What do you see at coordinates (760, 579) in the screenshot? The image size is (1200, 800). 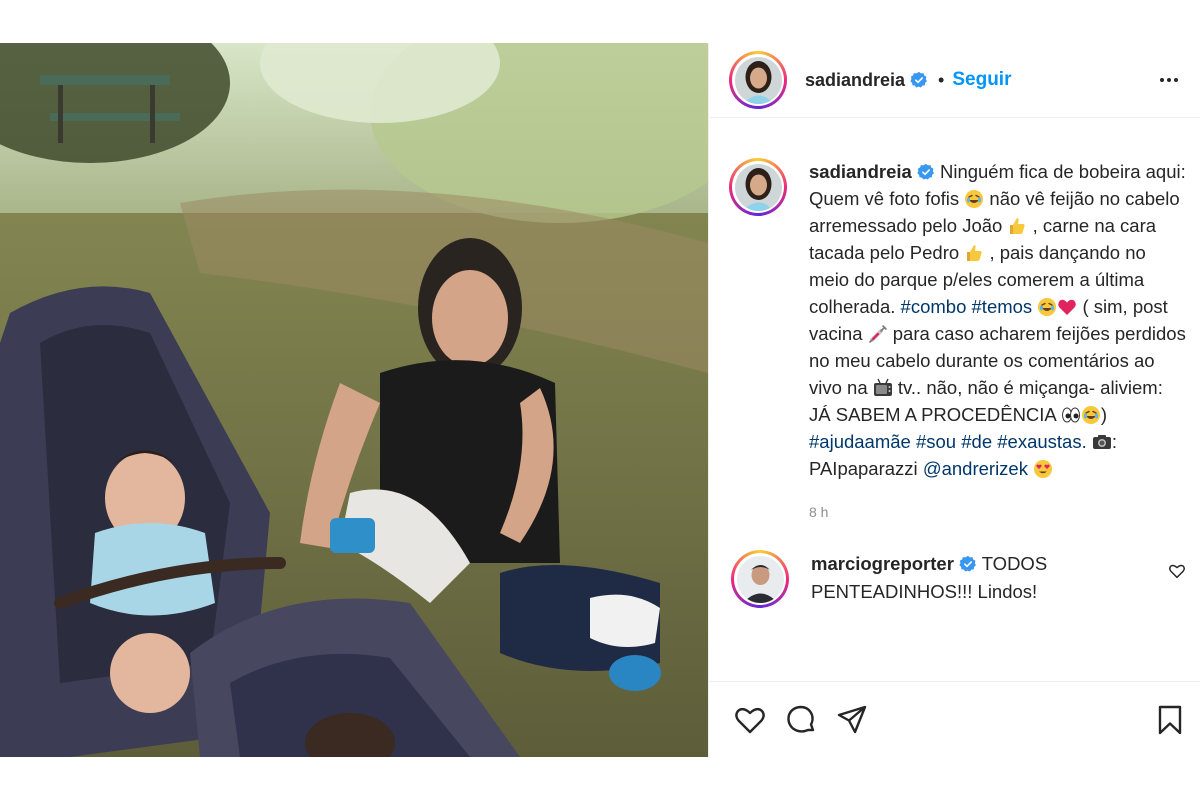 I see `commenter-avatar` at bounding box center [760, 579].